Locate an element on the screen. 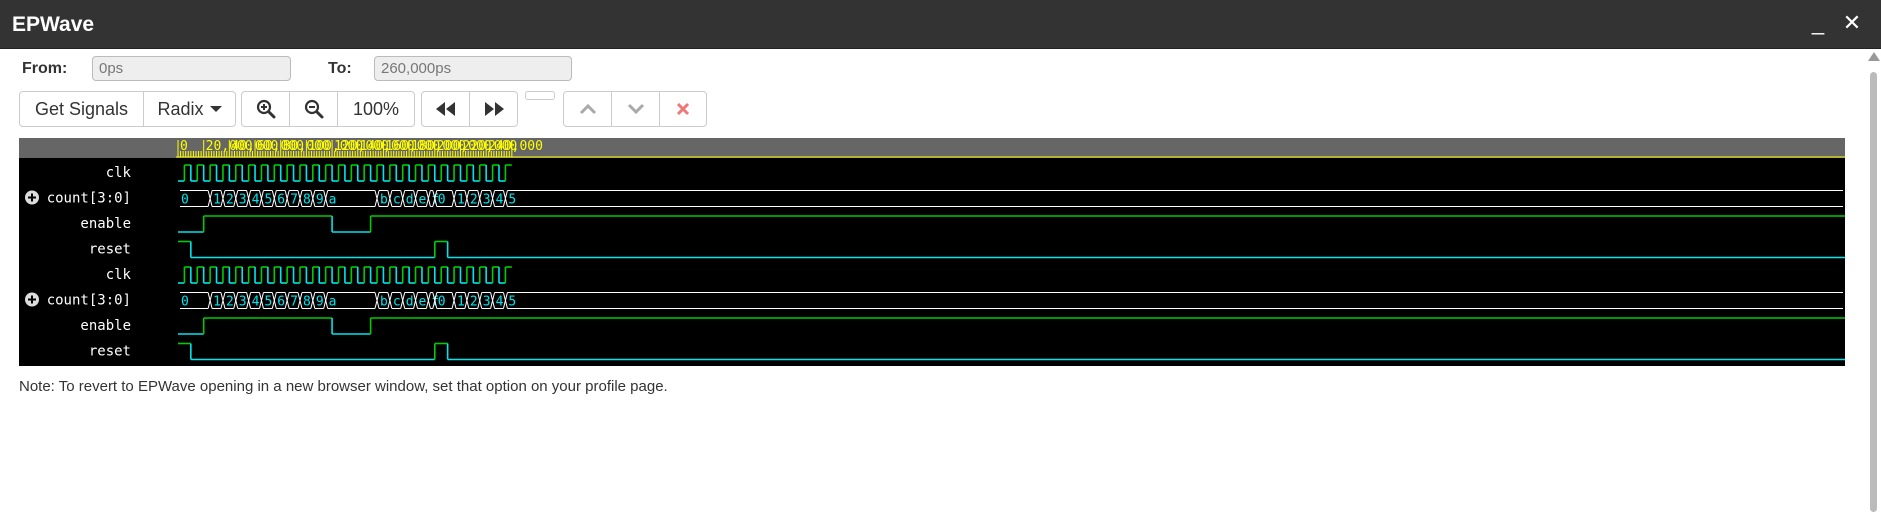  signal-button-group: Get Signals Radix is located at coordinates (127, 109).